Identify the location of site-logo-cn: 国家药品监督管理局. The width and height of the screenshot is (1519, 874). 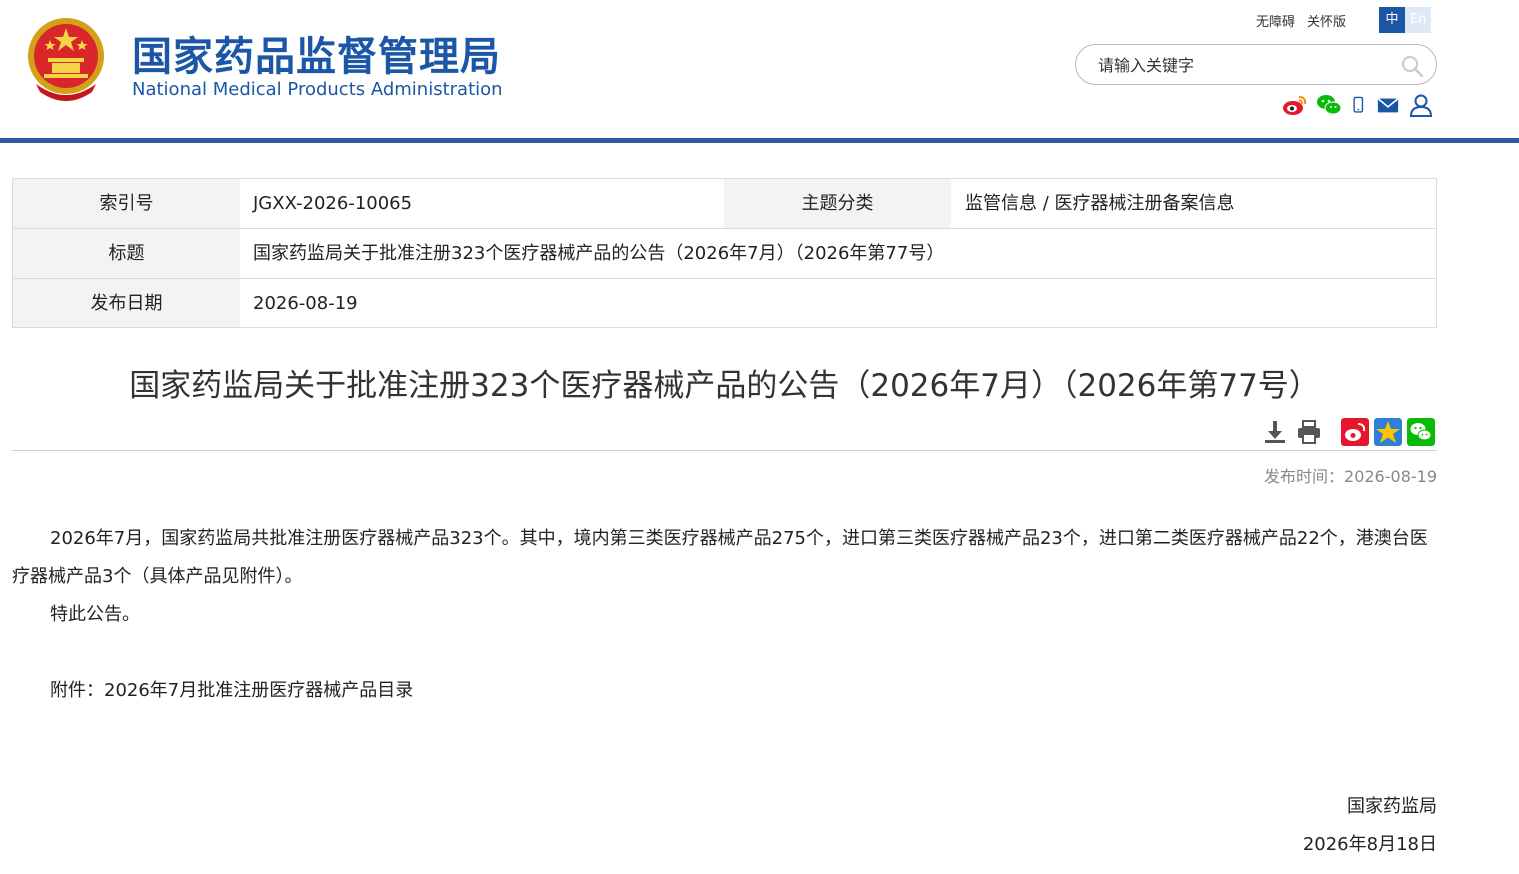
(316, 53).